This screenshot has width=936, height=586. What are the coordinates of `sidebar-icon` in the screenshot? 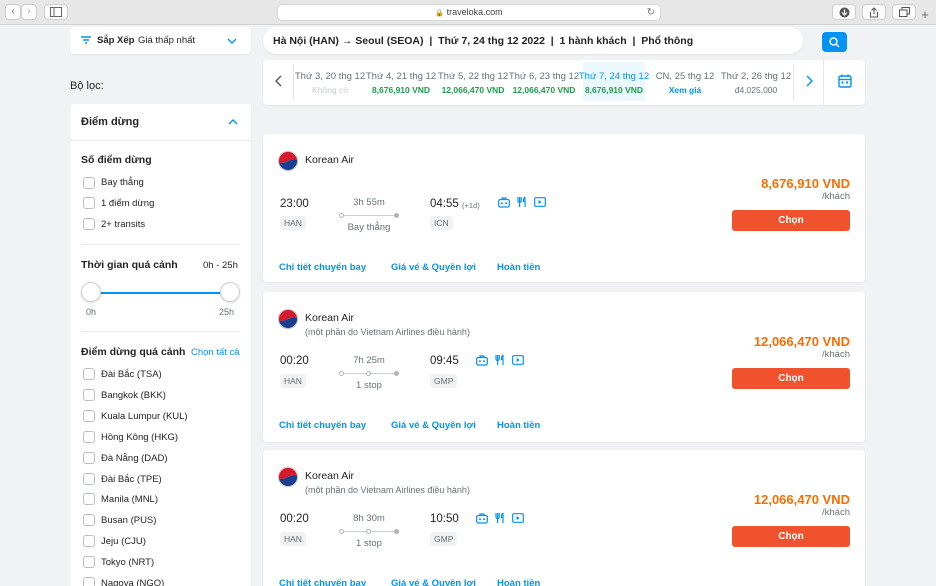 It's located at (56, 12).